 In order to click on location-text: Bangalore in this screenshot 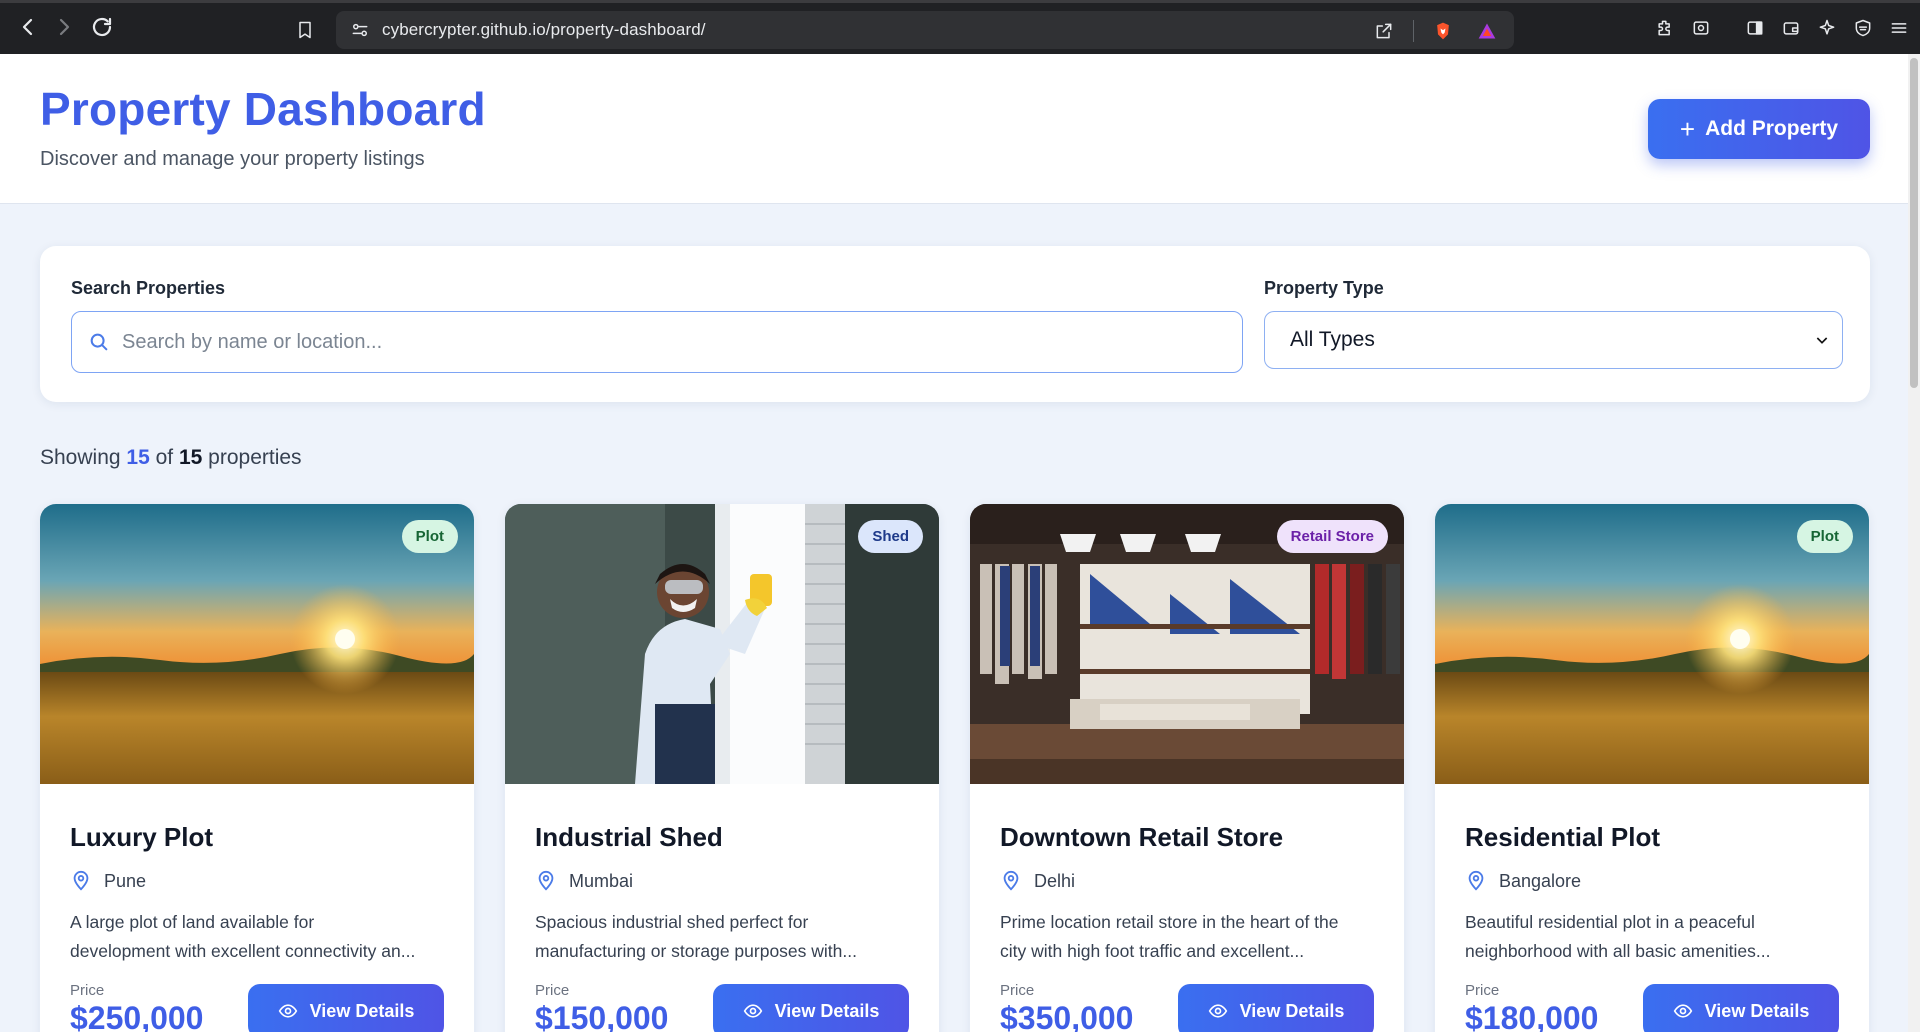, I will do `click(1540, 880)`.